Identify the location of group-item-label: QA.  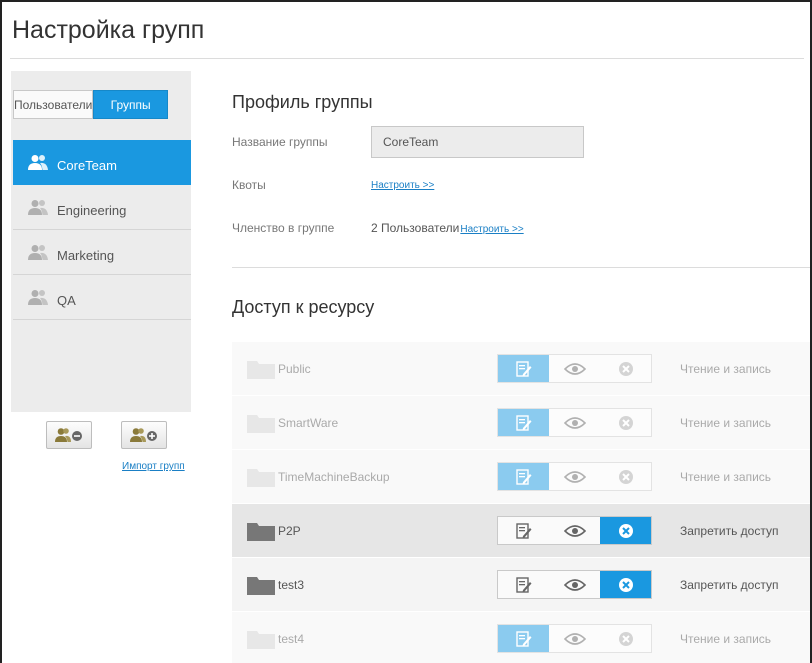
(66, 300).